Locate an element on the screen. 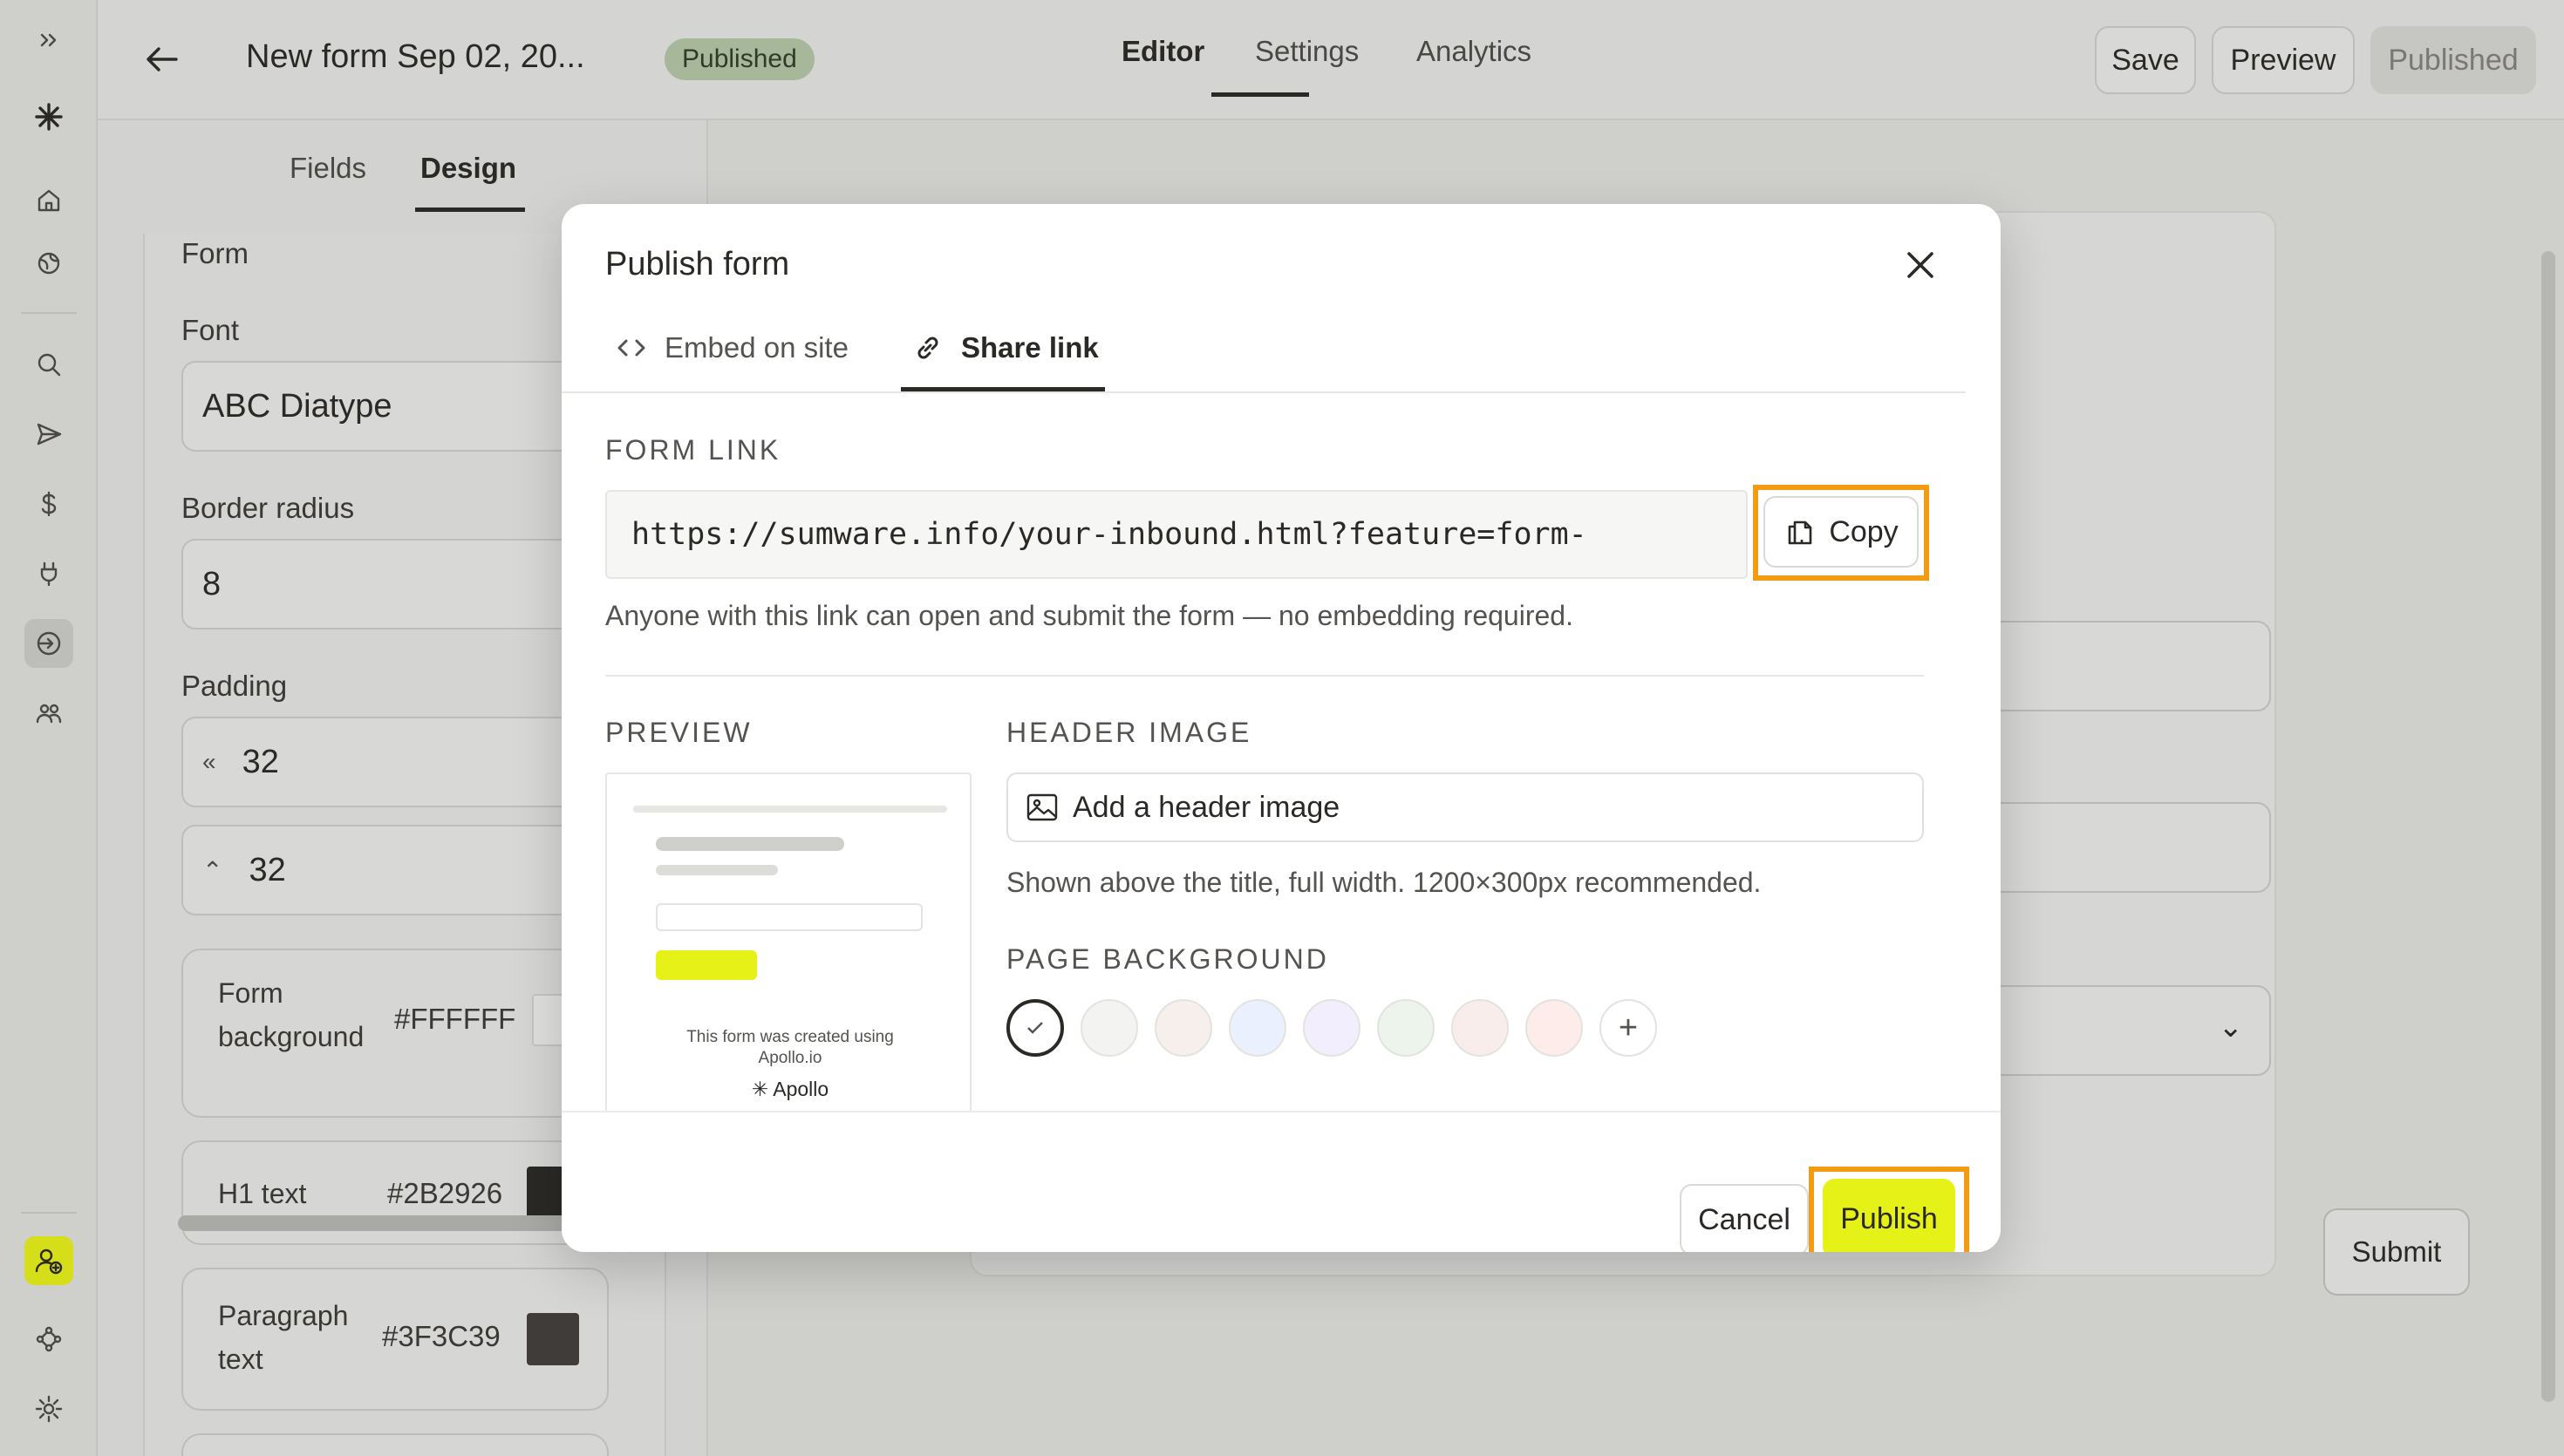 The height and width of the screenshot is (1456, 2564). submit-button: Submit is located at coordinates (2396, 1252).